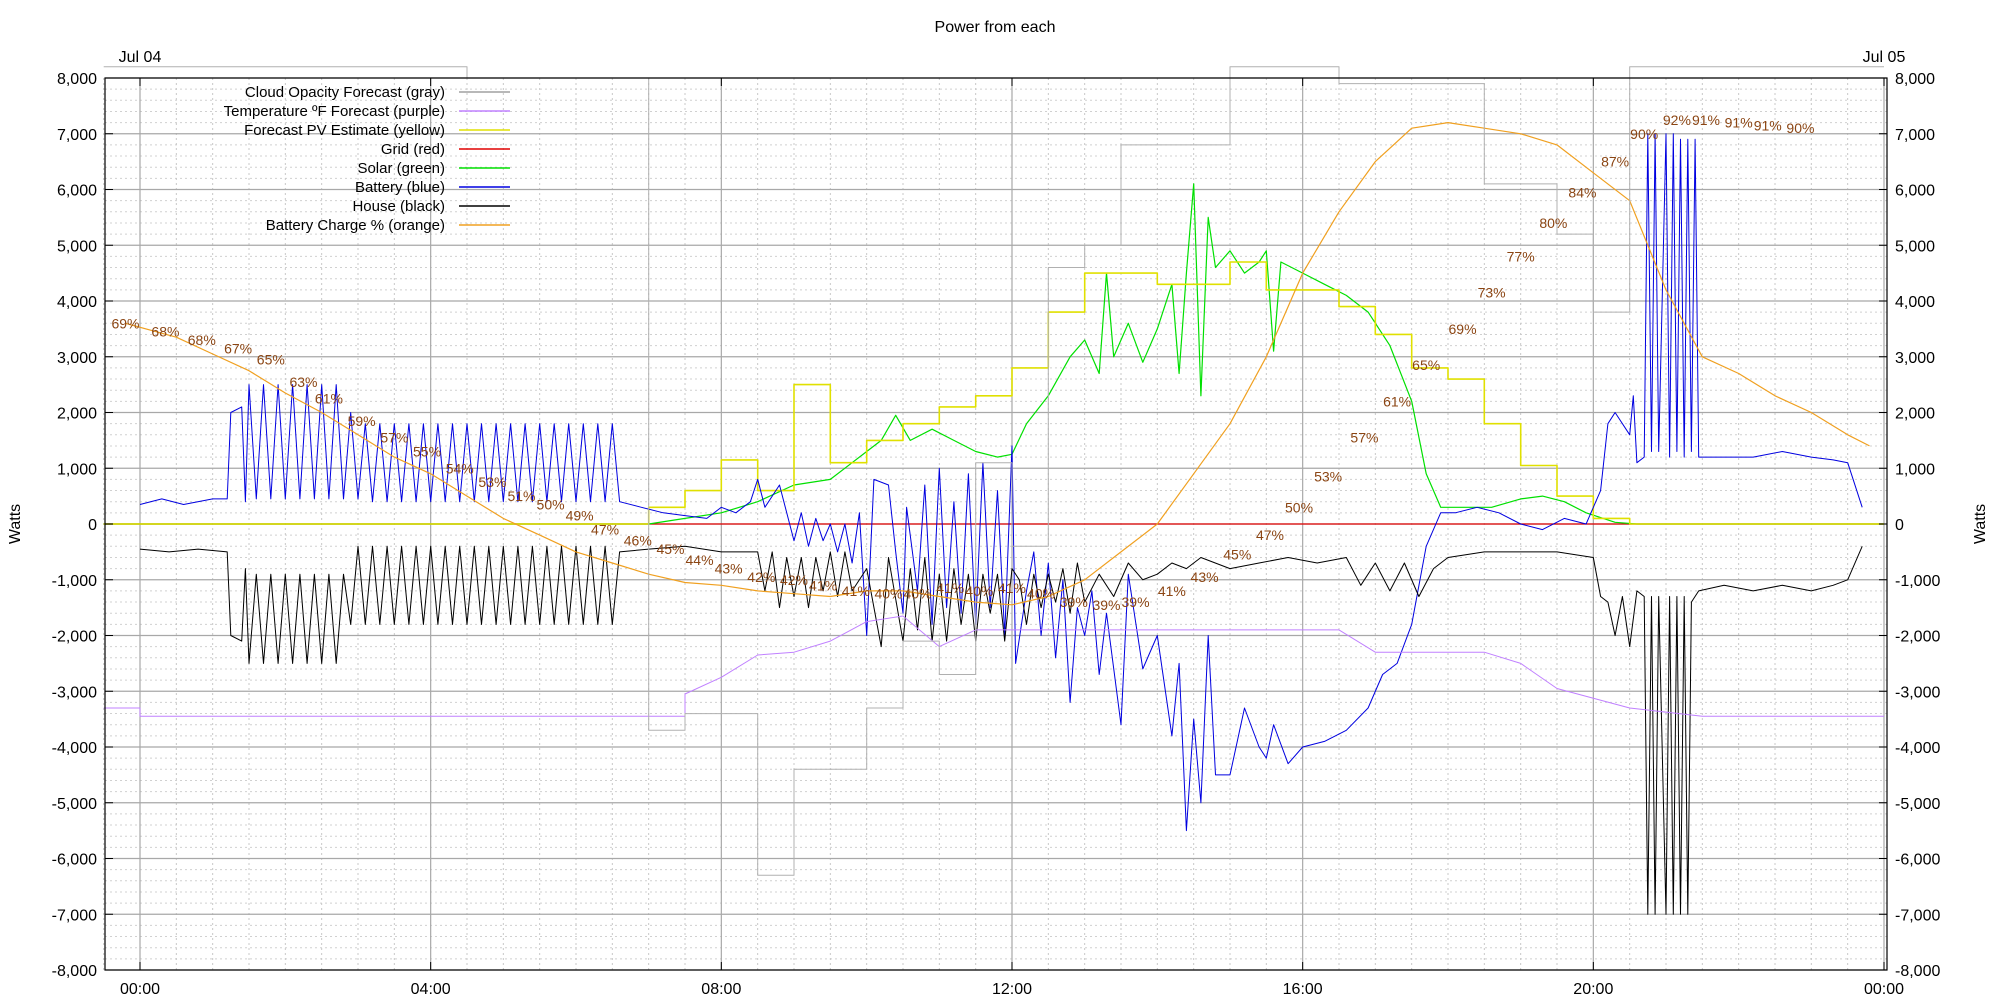  What do you see at coordinates (1012, 989) in the screenshot?
I see `x-tick-label: 12:00` at bounding box center [1012, 989].